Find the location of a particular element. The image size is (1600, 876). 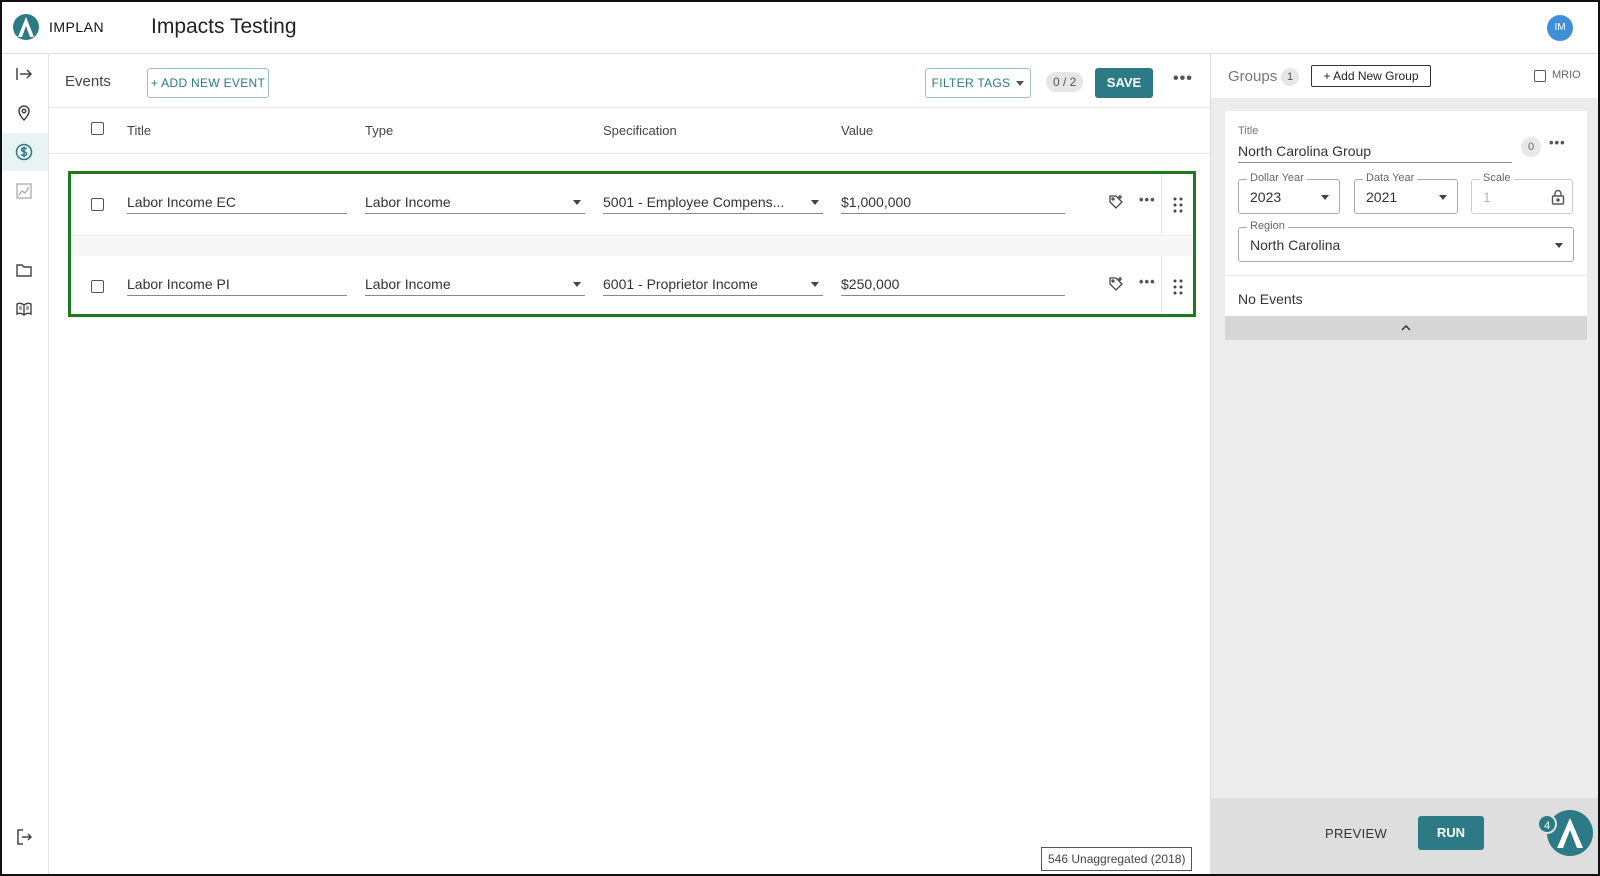

mrio-label: MRIO is located at coordinates (1566, 75).